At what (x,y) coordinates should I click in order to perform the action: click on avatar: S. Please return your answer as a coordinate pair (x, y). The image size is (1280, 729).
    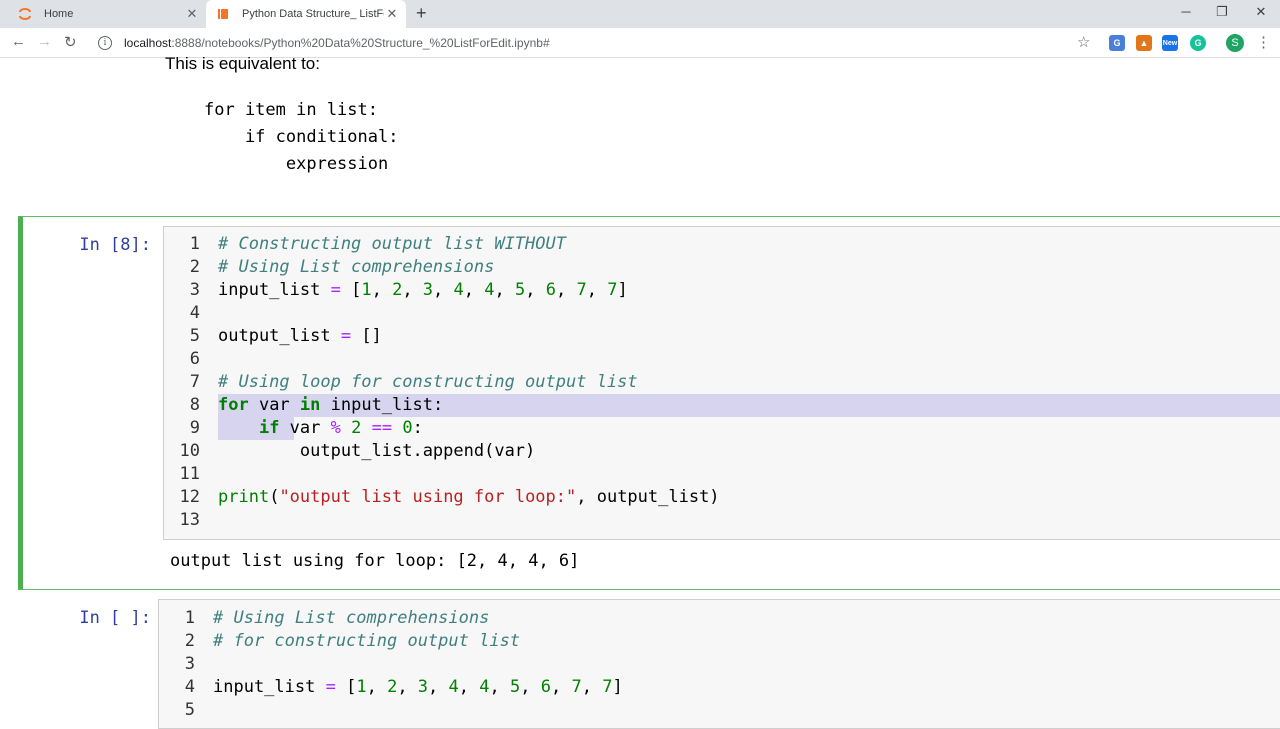
    Looking at the image, I should click on (1235, 43).